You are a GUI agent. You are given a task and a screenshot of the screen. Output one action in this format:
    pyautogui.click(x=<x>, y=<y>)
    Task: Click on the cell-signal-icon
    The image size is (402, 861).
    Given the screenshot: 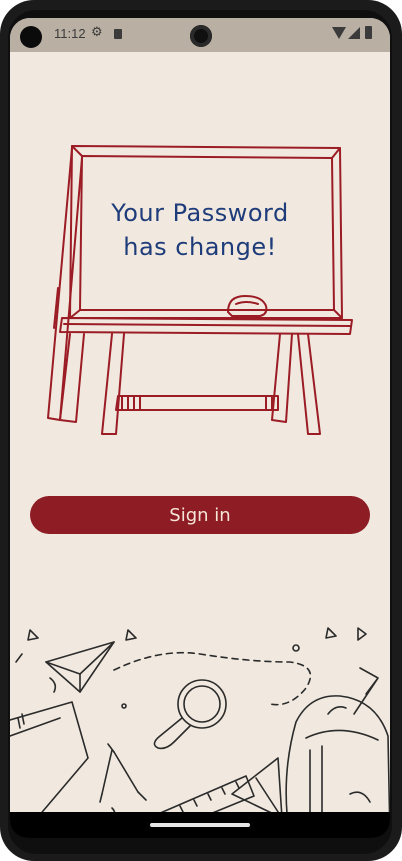 What is the action you would take?
    pyautogui.click(x=354, y=33)
    